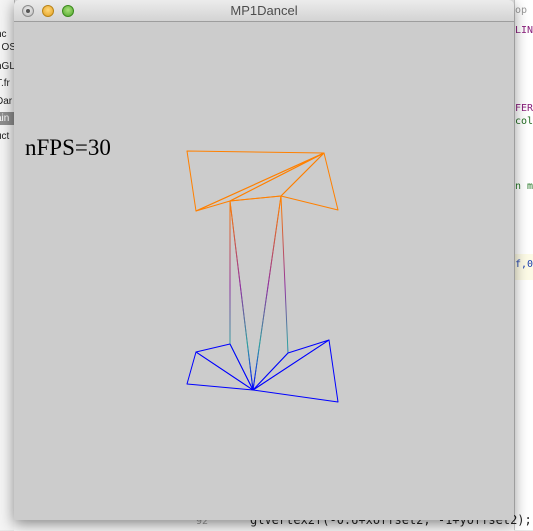 This screenshot has width=533, height=531. I want to click on background-nav-item: , OS, so click(7, 47).